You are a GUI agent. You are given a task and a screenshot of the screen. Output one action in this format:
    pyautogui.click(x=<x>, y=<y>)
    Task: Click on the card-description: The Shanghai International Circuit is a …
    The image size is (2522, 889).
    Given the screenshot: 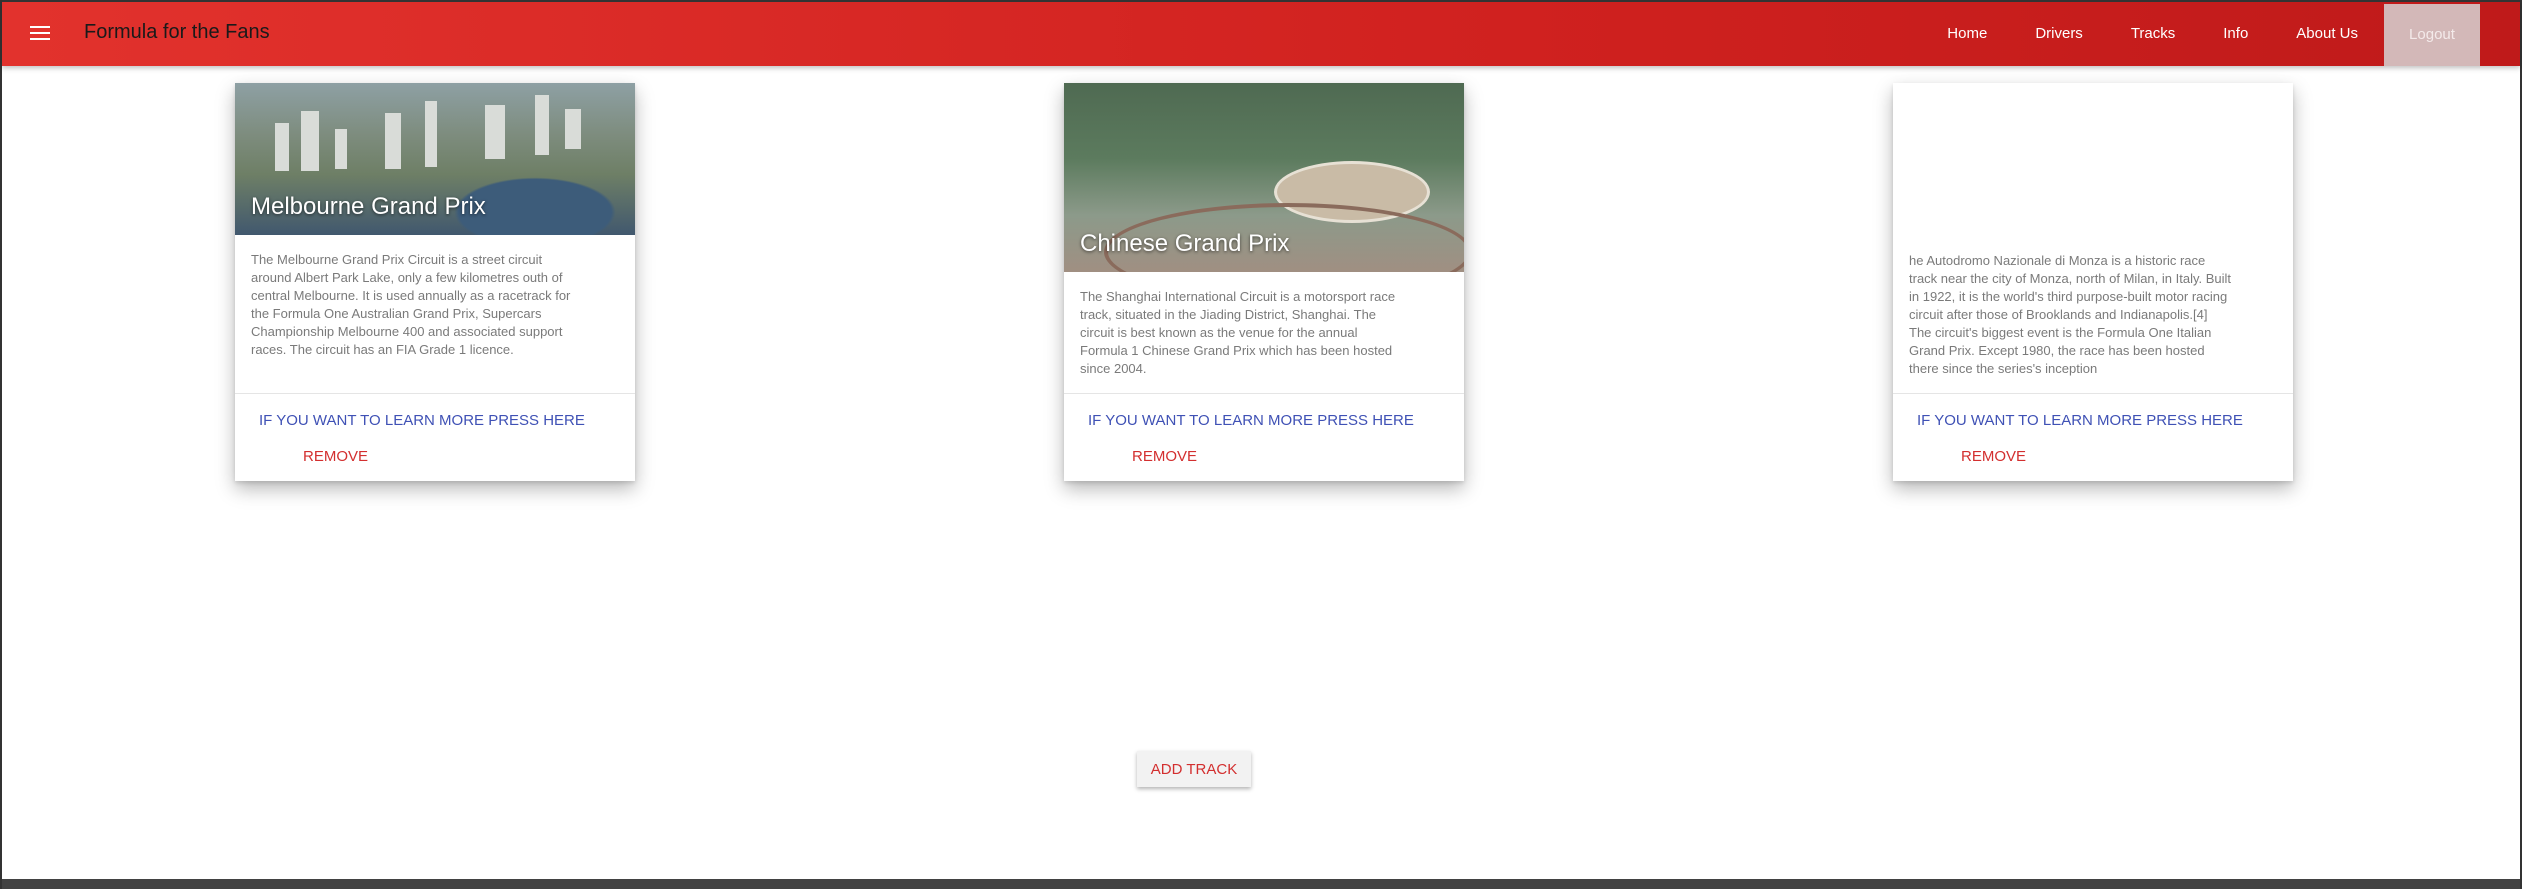 What is the action you would take?
    pyautogui.click(x=1238, y=332)
    